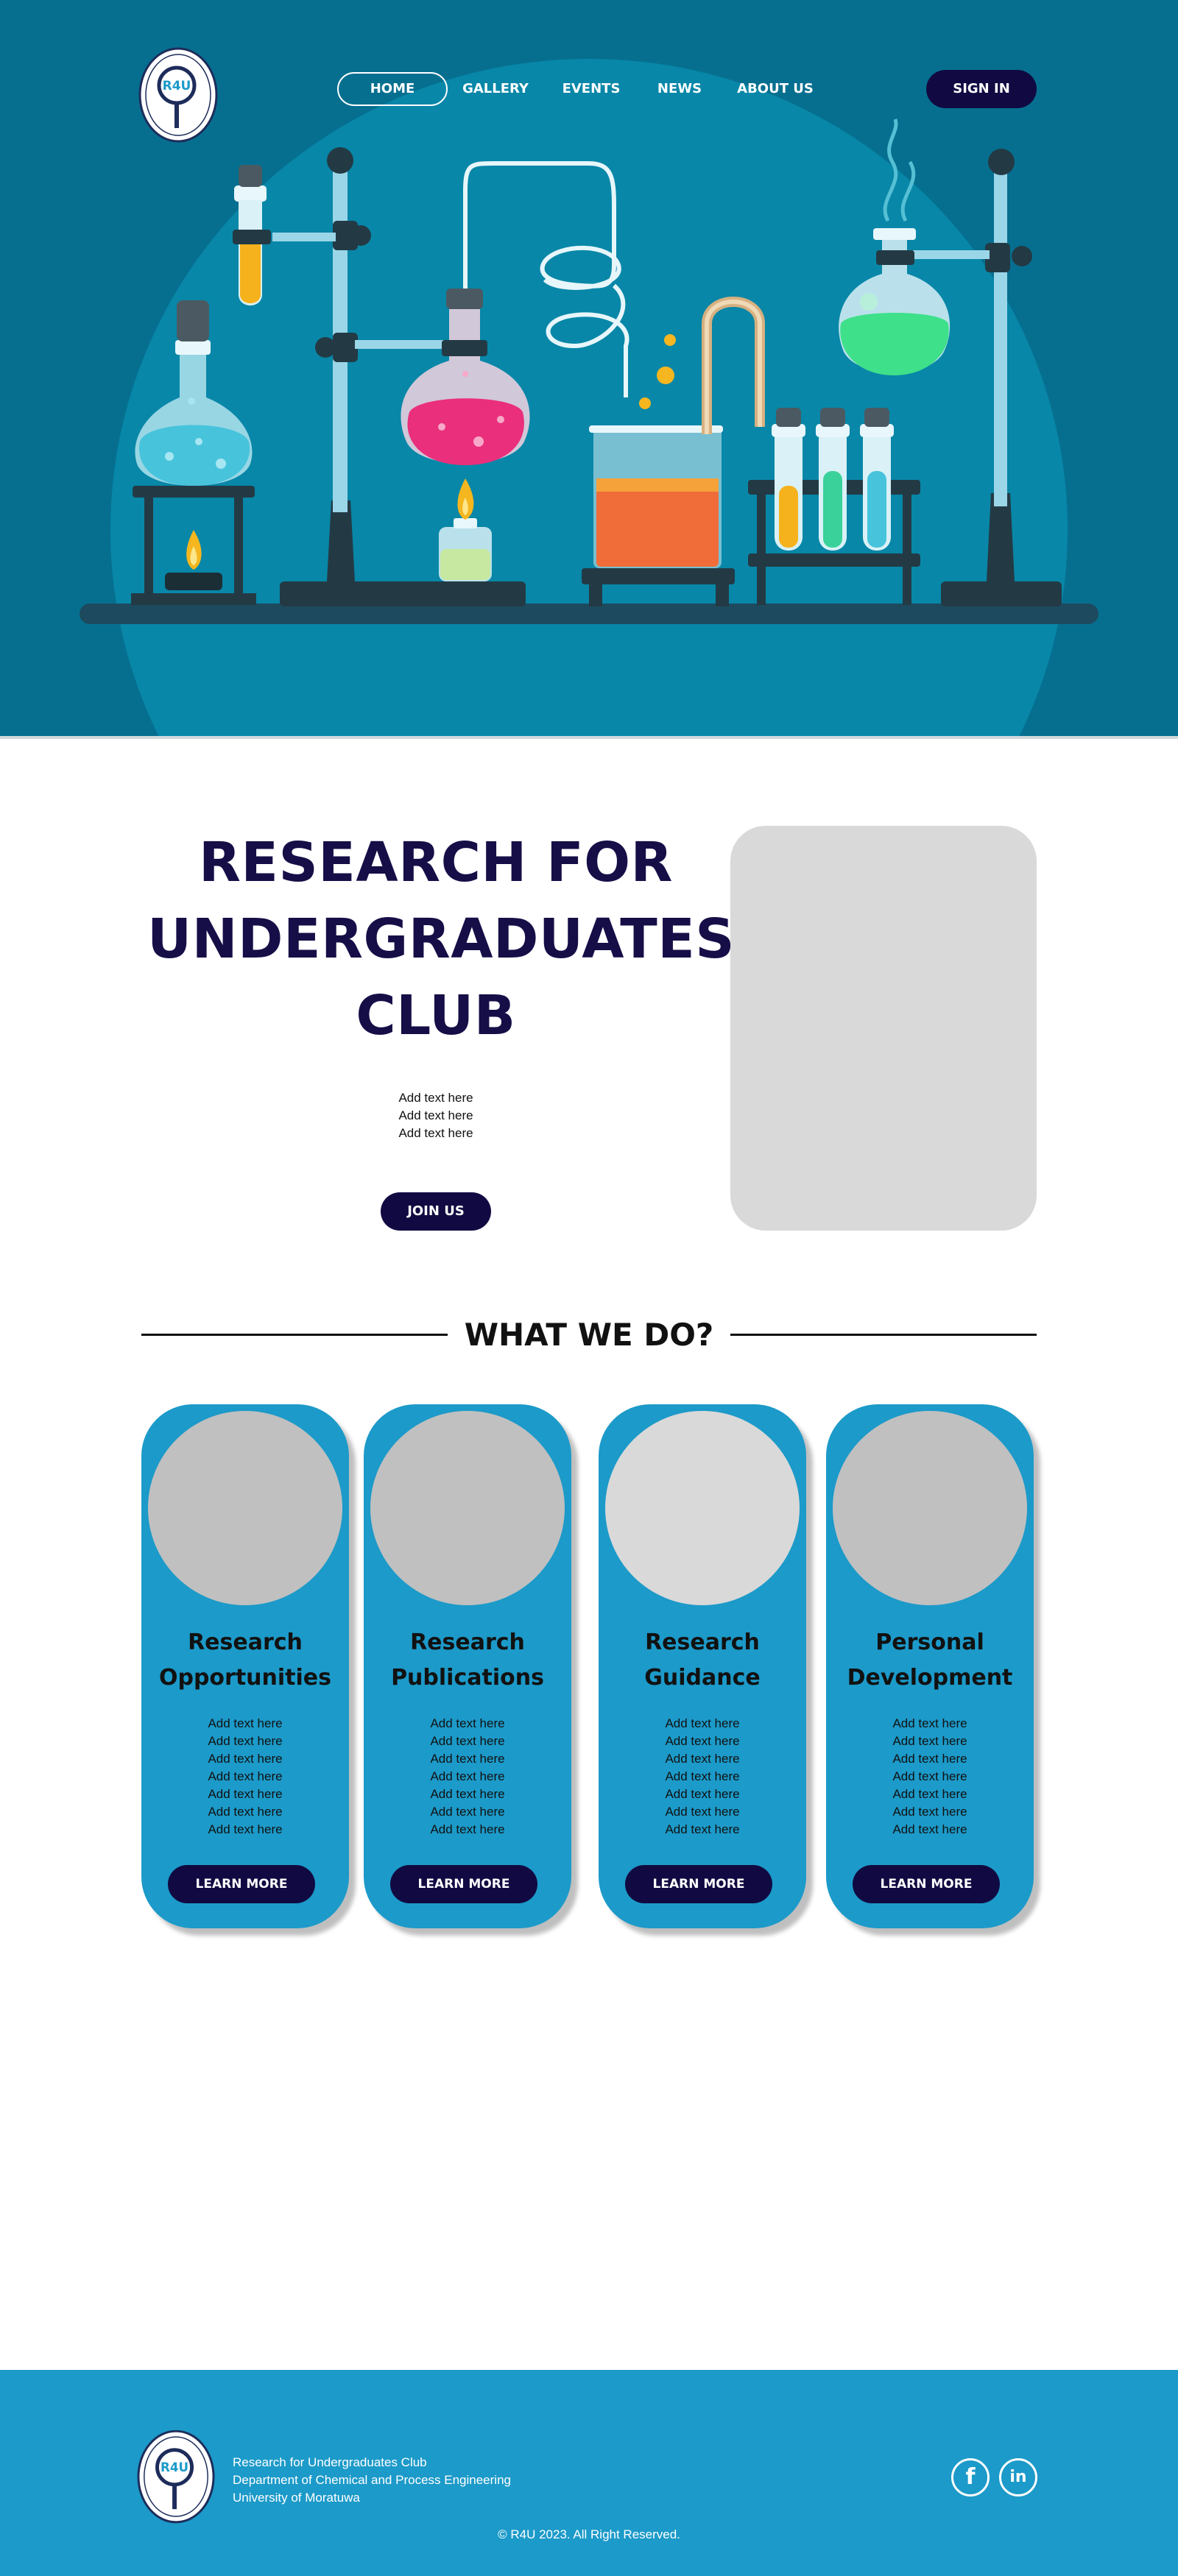 This screenshot has height=2576, width=1178. I want to click on card-title: Research Opportunities, so click(245, 1660).